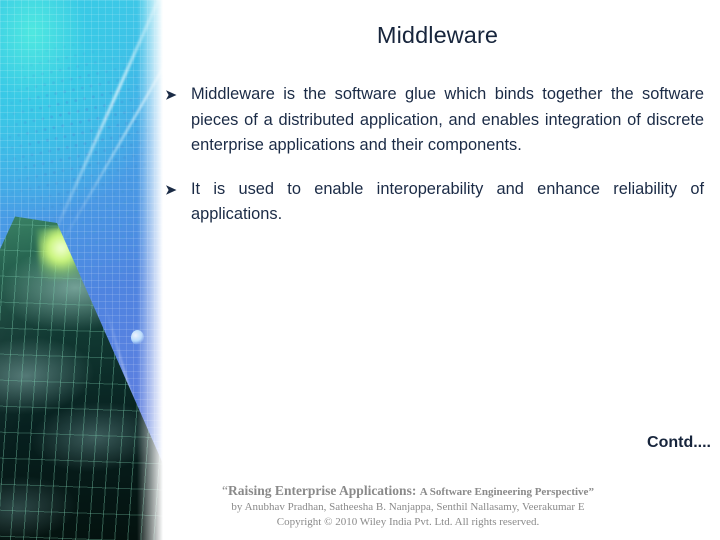 The height and width of the screenshot is (540, 720). Describe the element at coordinates (504, 492) in the screenshot. I see `footer-book-subtitle: A Software Engineering Perspective` at that location.